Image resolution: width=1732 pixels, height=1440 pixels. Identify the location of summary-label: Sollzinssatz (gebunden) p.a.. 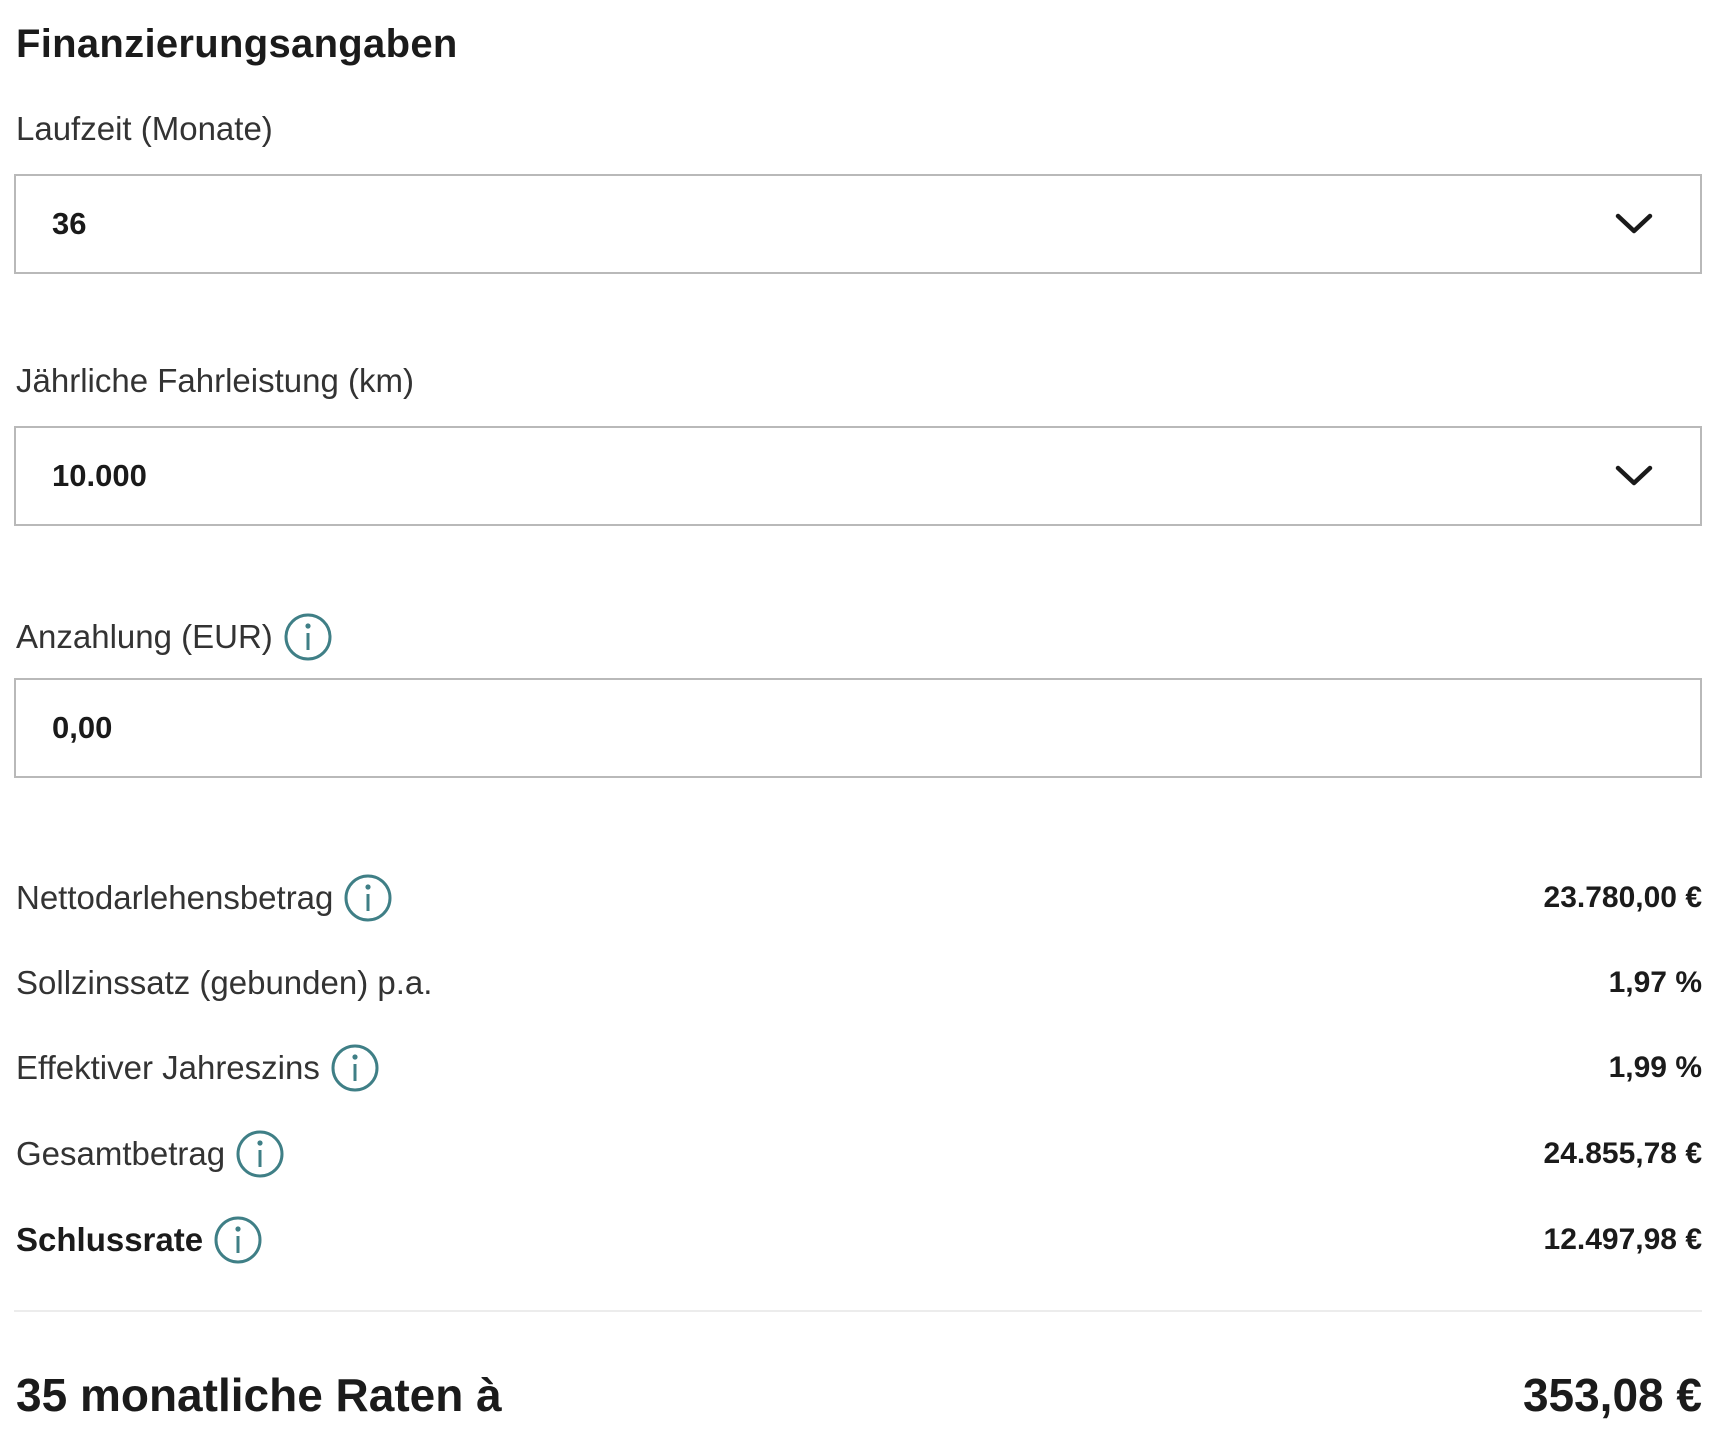
(224, 983).